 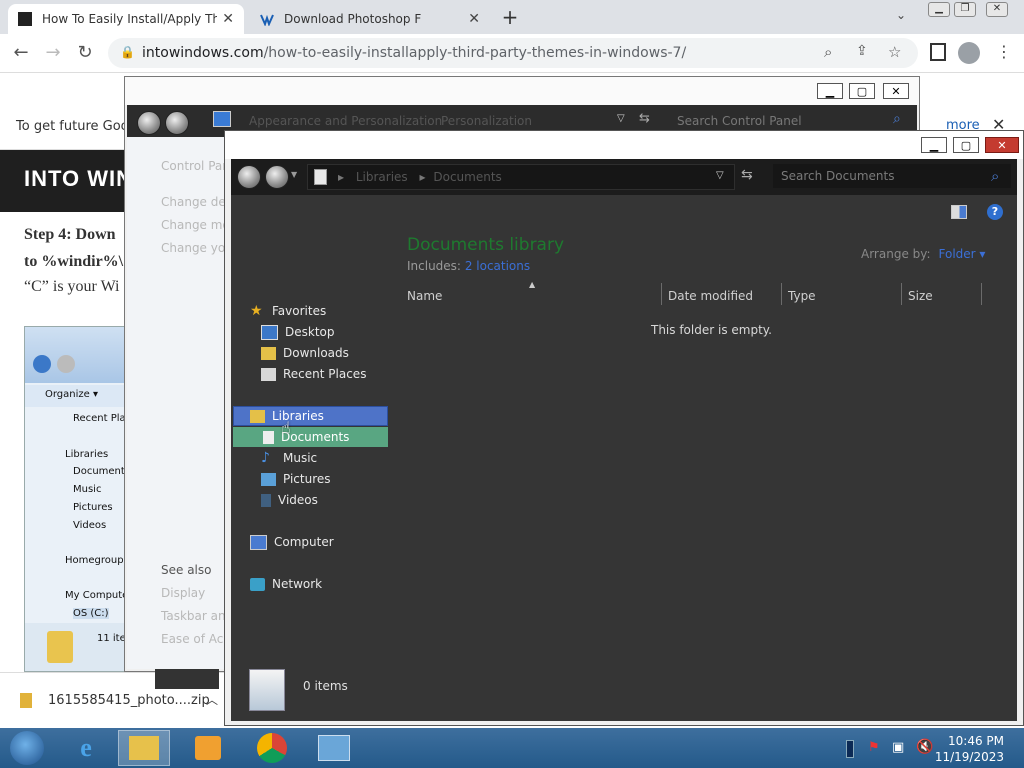 What do you see at coordinates (512, 748) in the screenshot?
I see `taskbar: e ⚑ ▣ 🔇 10:46 PM 11/19/2023` at bounding box center [512, 748].